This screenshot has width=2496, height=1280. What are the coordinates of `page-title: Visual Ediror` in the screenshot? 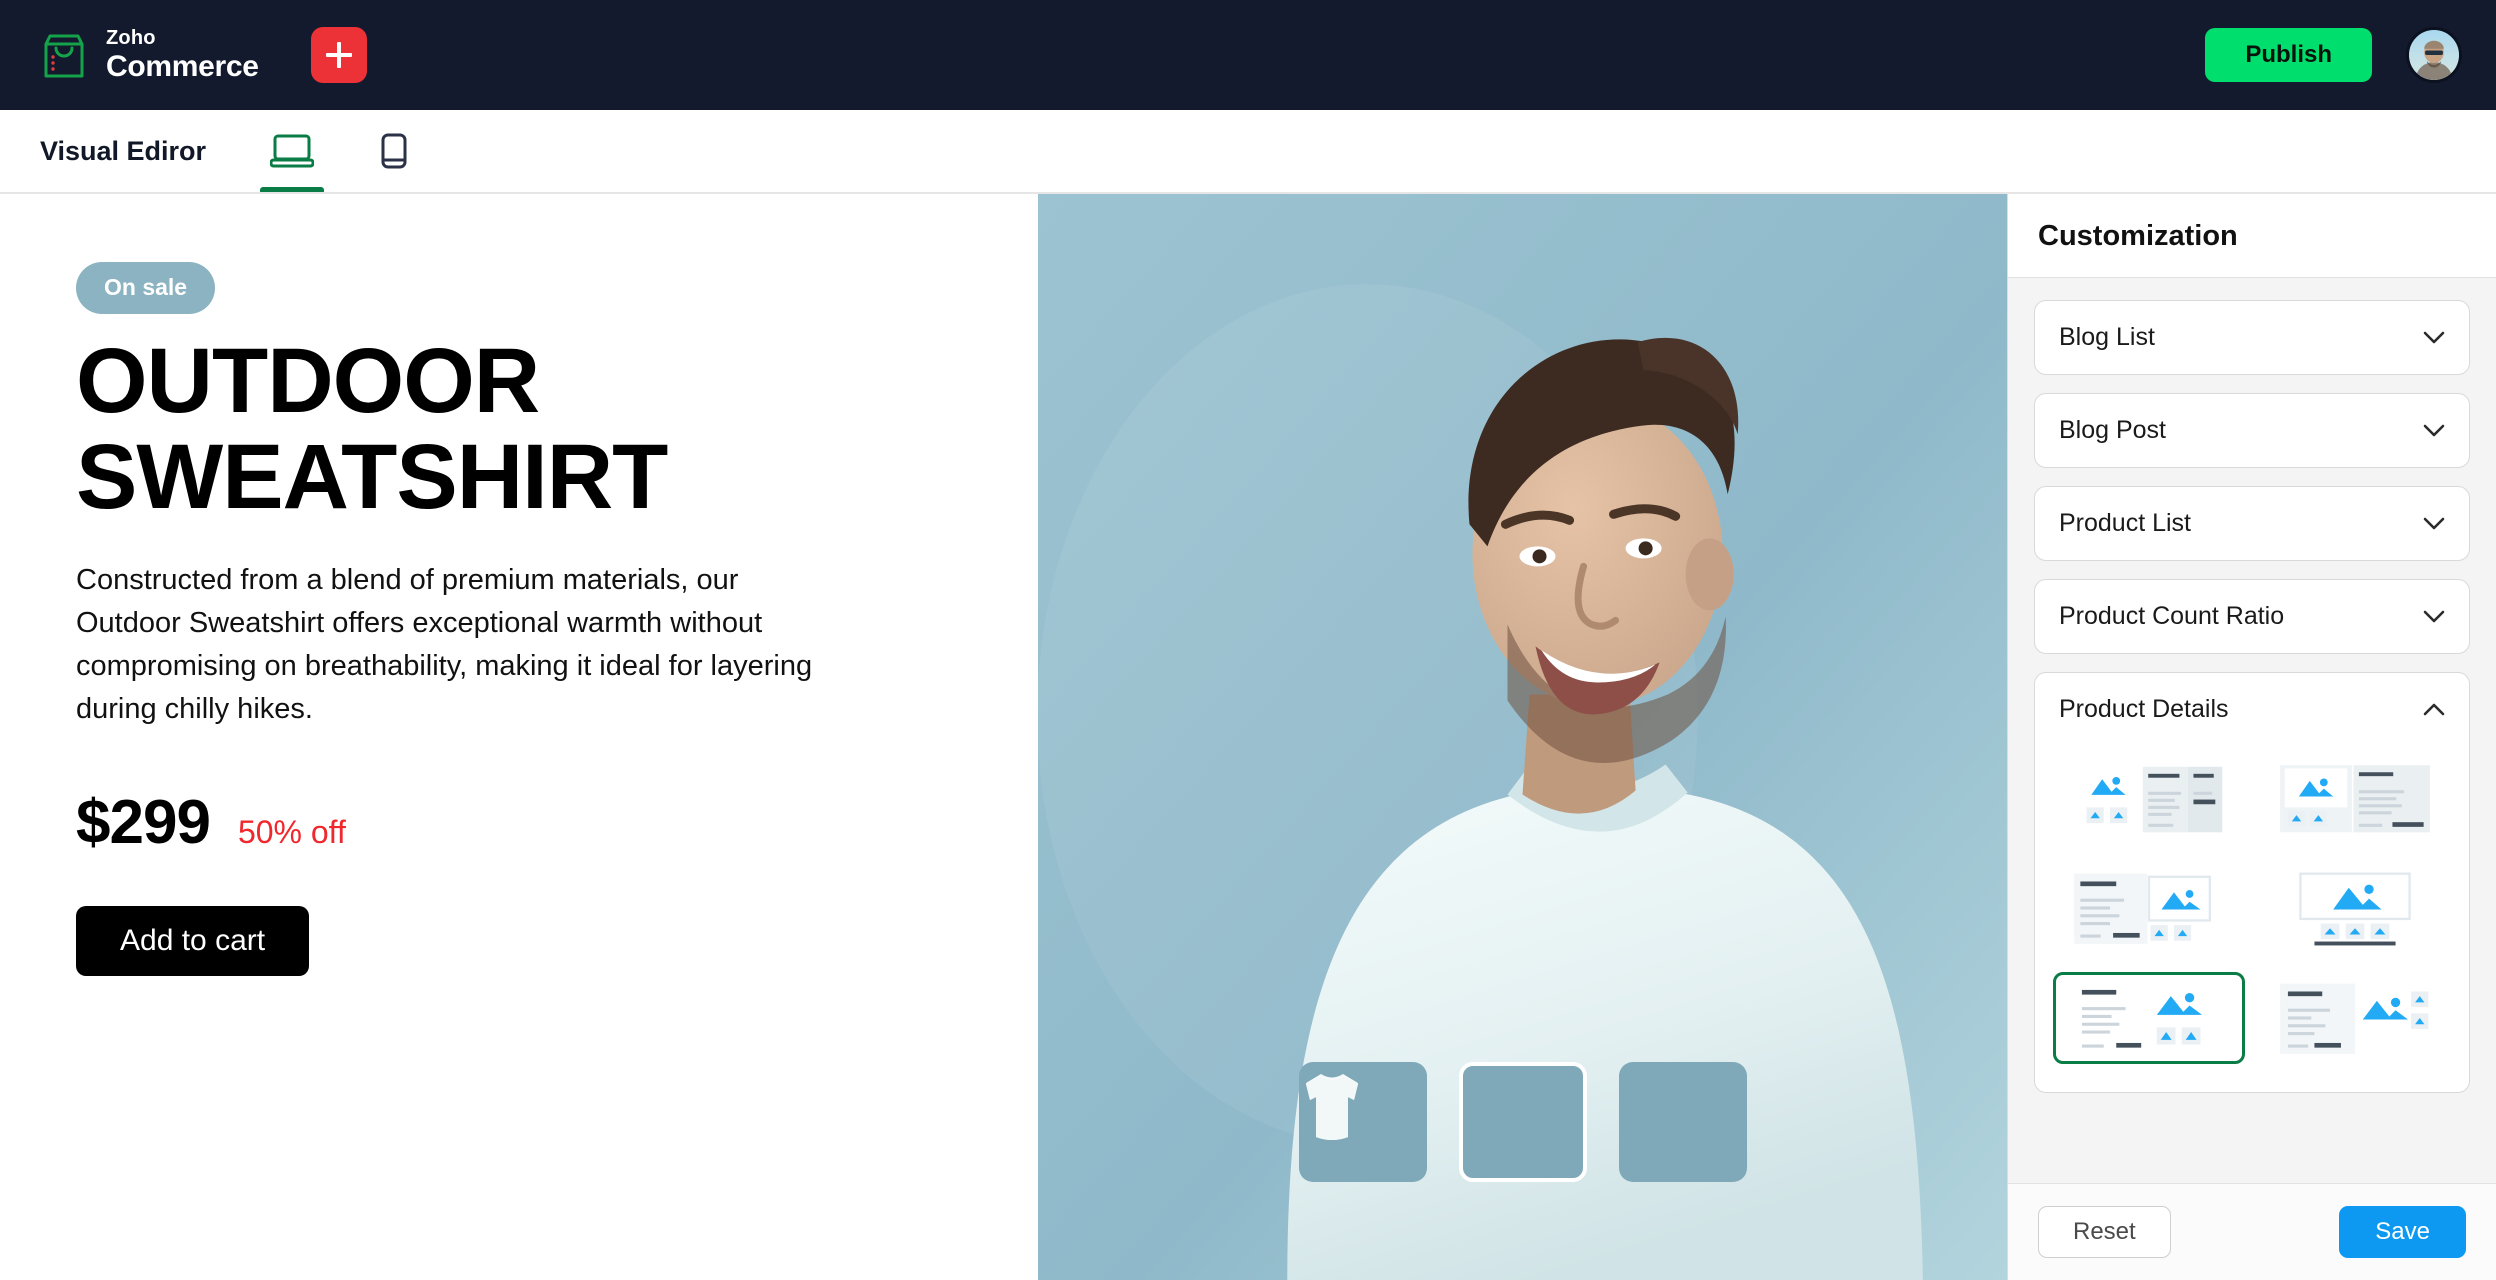 It's located at (123, 150).